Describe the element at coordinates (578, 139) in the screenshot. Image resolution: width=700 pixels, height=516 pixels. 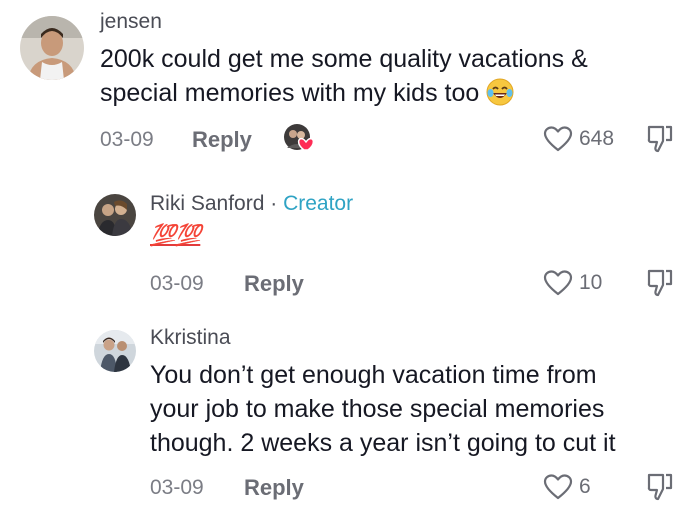
I see `like-button: 648` at that location.